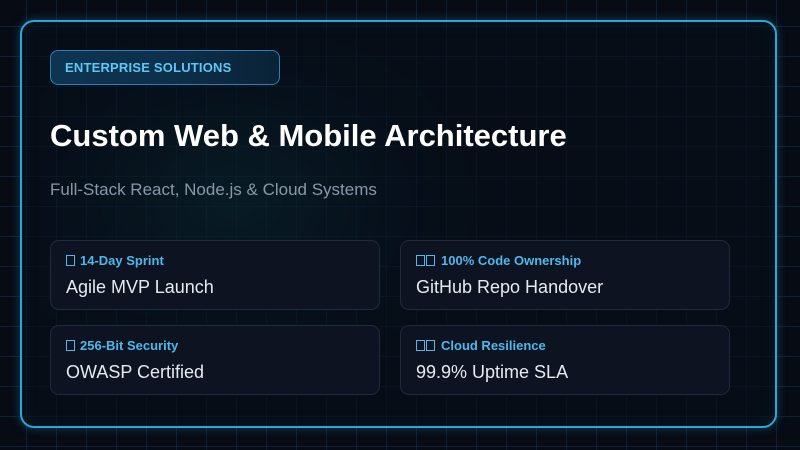 Image resolution: width=800 pixels, height=450 pixels. What do you see at coordinates (140, 287) in the screenshot?
I see `feature-card-value: Agile MVP Launch` at bounding box center [140, 287].